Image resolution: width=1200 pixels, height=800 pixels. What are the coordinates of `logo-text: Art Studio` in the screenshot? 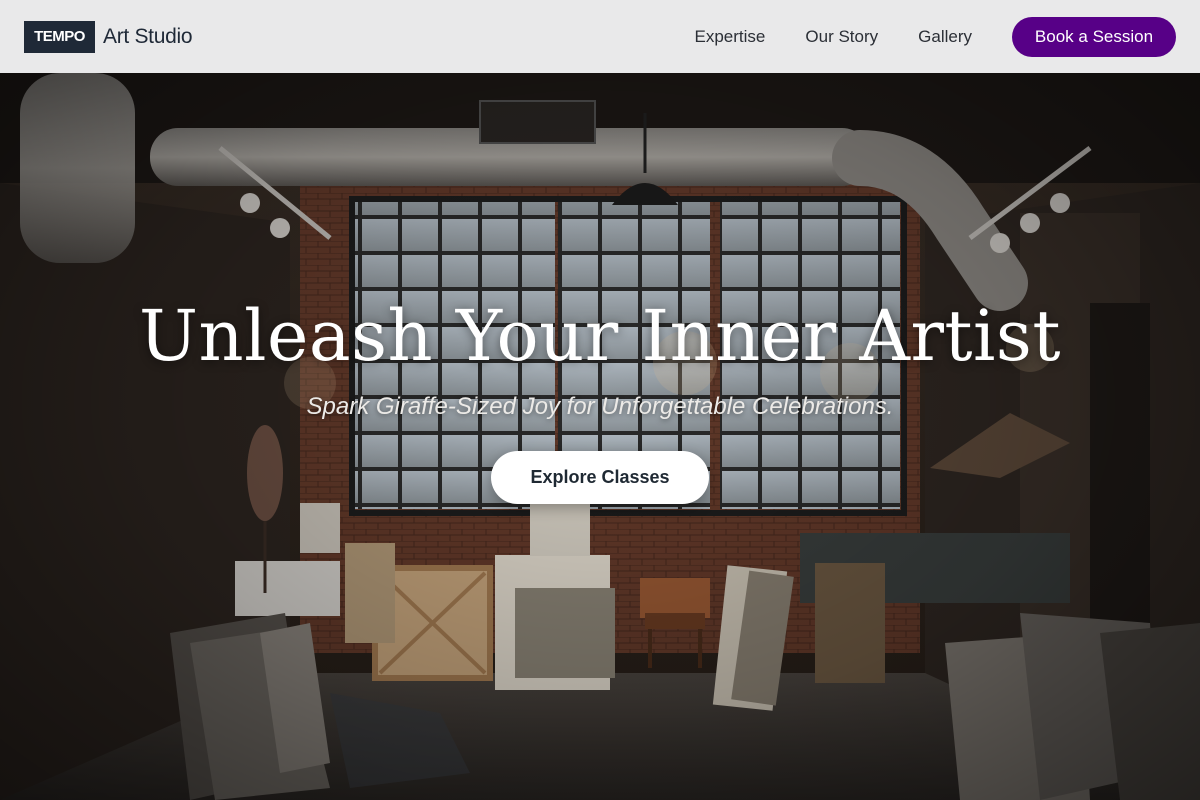 It's located at (148, 36).